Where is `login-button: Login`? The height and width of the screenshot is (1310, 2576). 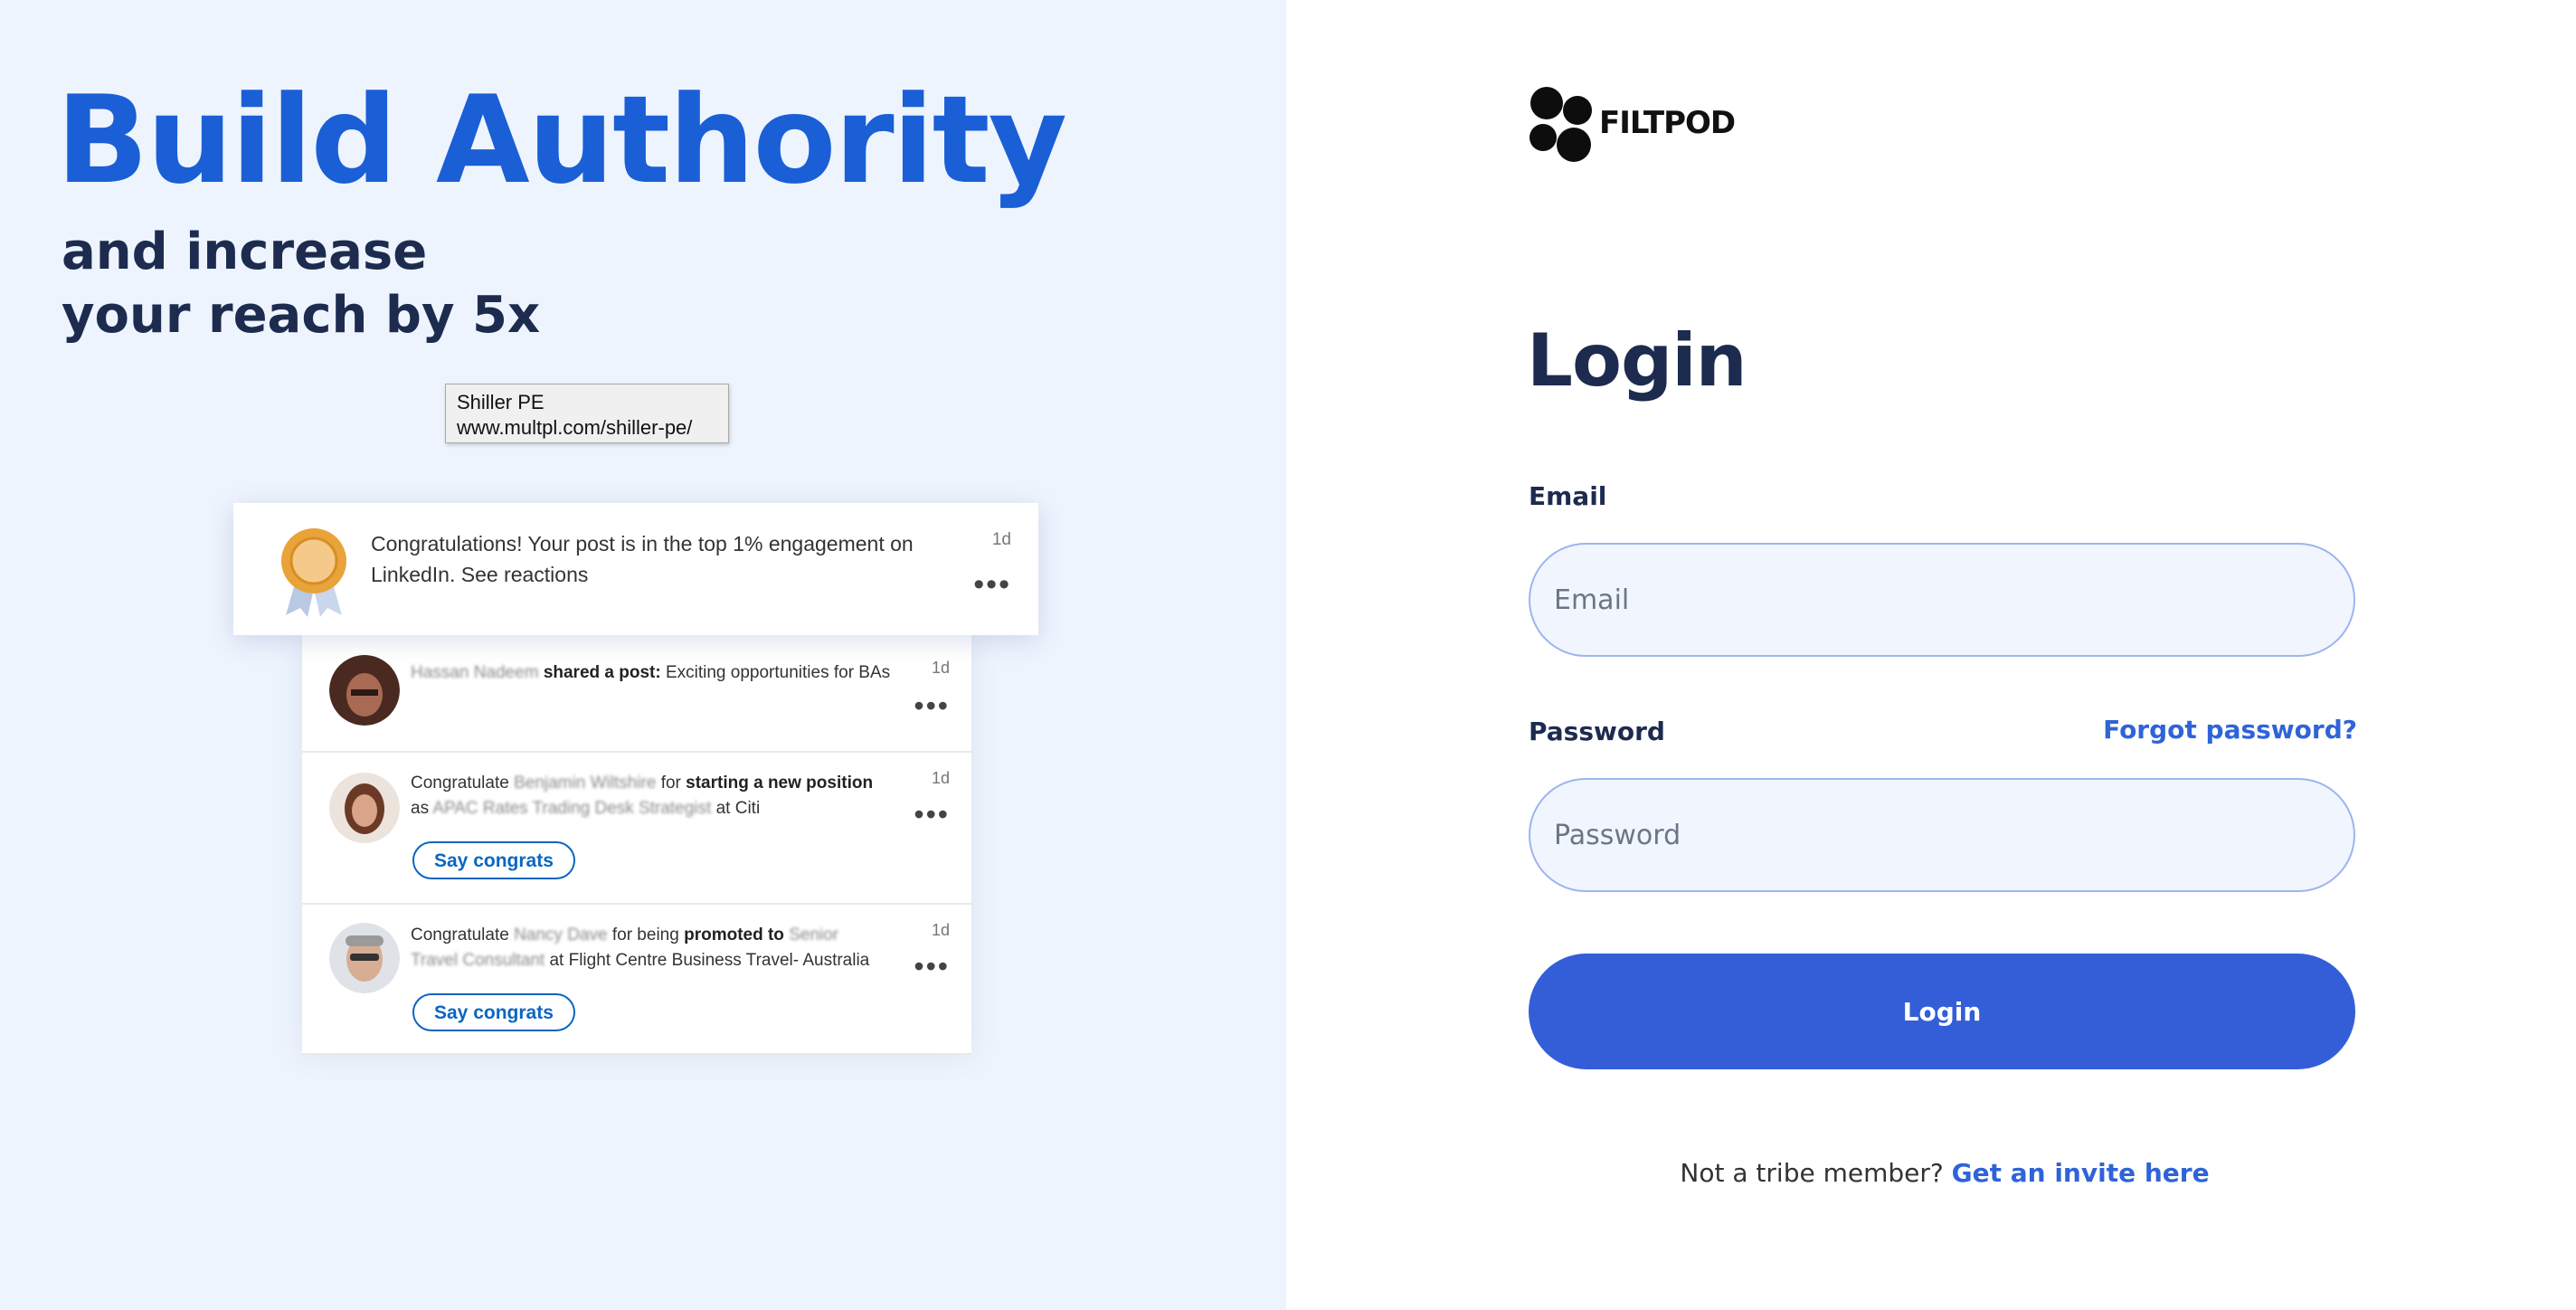
login-button: Login is located at coordinates (1942, 1012).